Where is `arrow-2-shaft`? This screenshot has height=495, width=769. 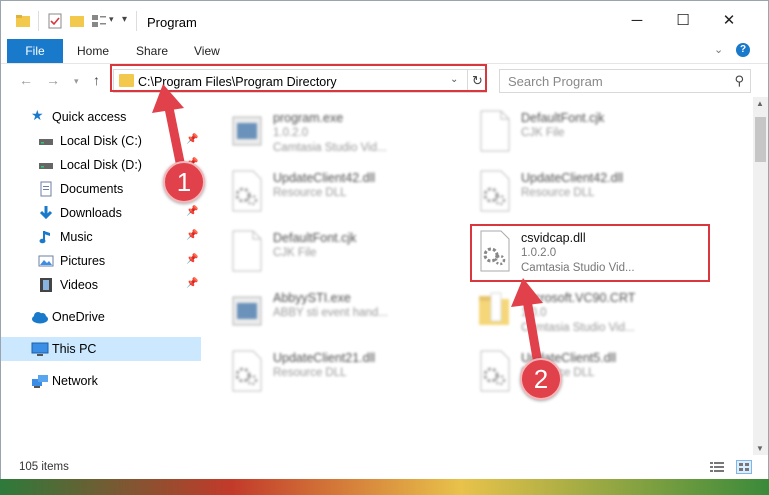
arrow-2-shaft is located at coordinates (532, 332).